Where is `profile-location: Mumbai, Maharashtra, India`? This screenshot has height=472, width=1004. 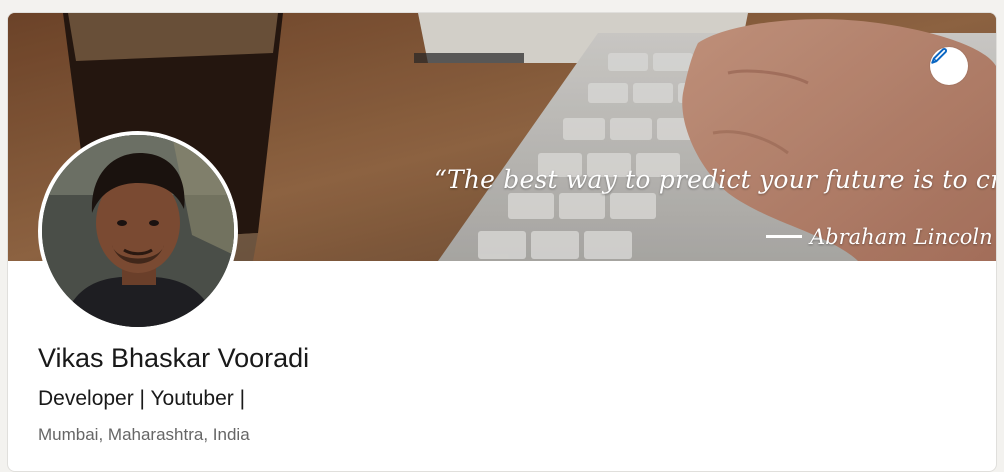
profile-location: Mumbai, Maharashtra, India is located at coordinates (144, 434).